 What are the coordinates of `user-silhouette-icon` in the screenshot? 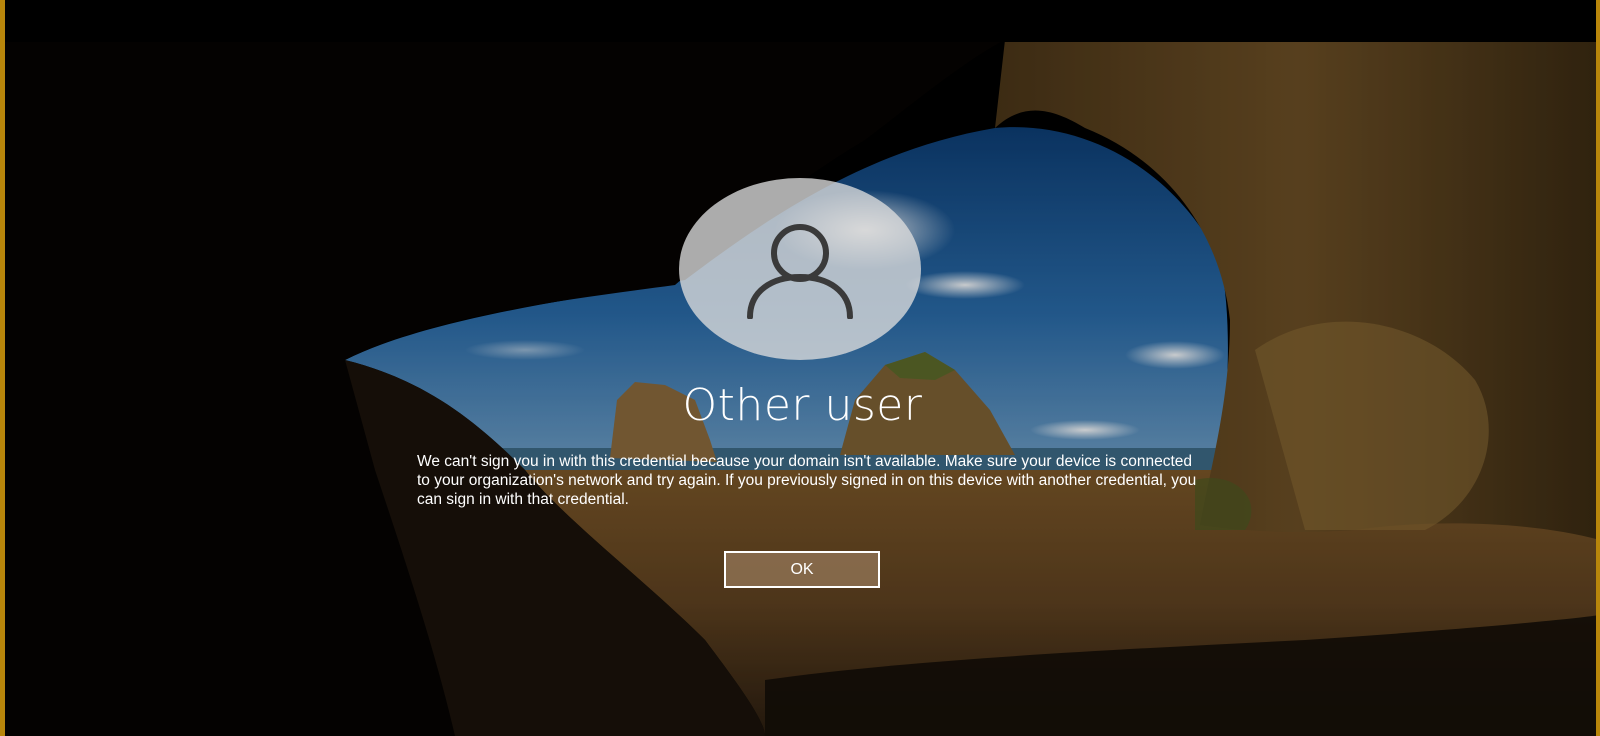 It's located at (800, 271).